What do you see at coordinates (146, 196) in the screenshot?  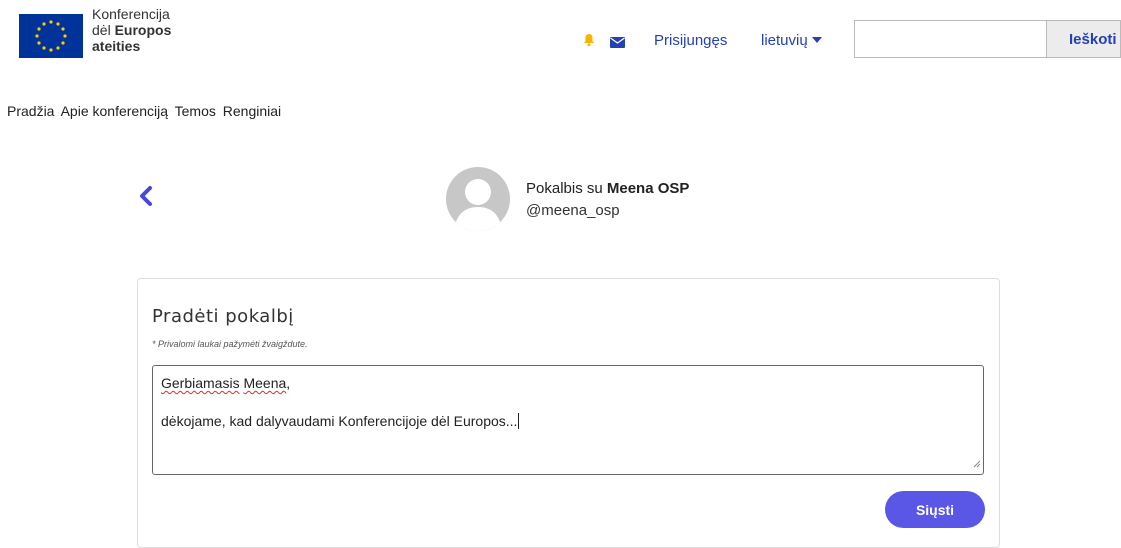 I see `back-arrow-icon` at bounding box center [146, 196].